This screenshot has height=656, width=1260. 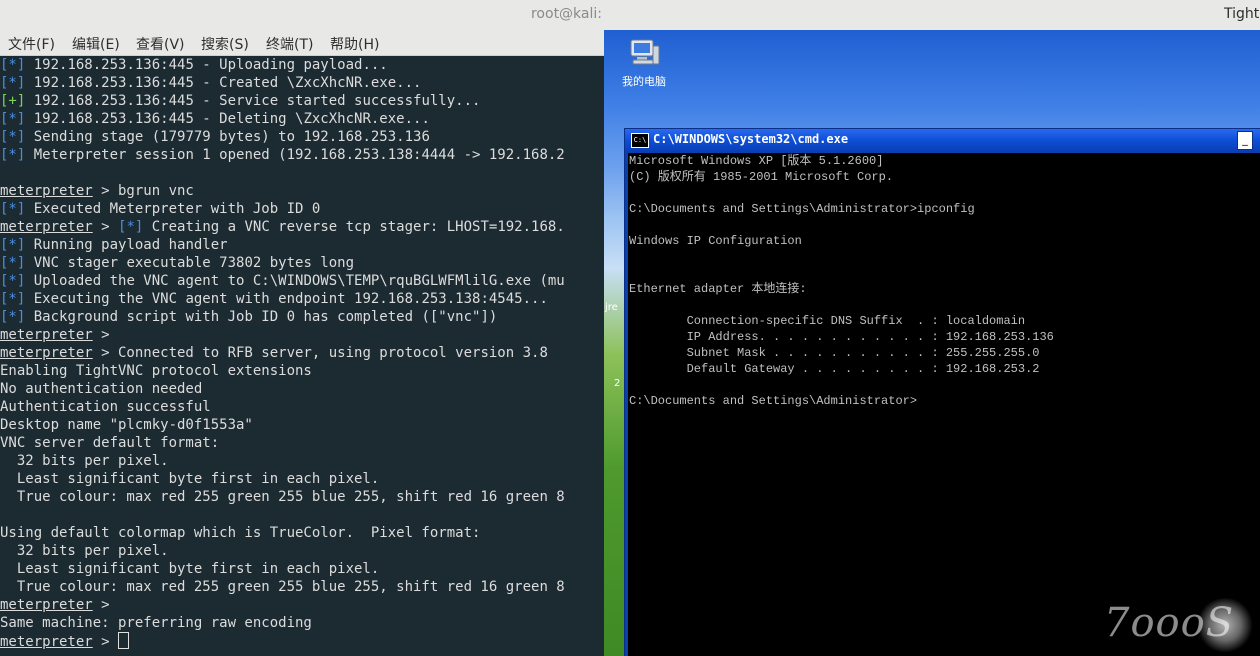 What do you see at coordinates (566, 14) in the screenshot?
I see `window-title: root@kali:` at bounding box center [566, 14].